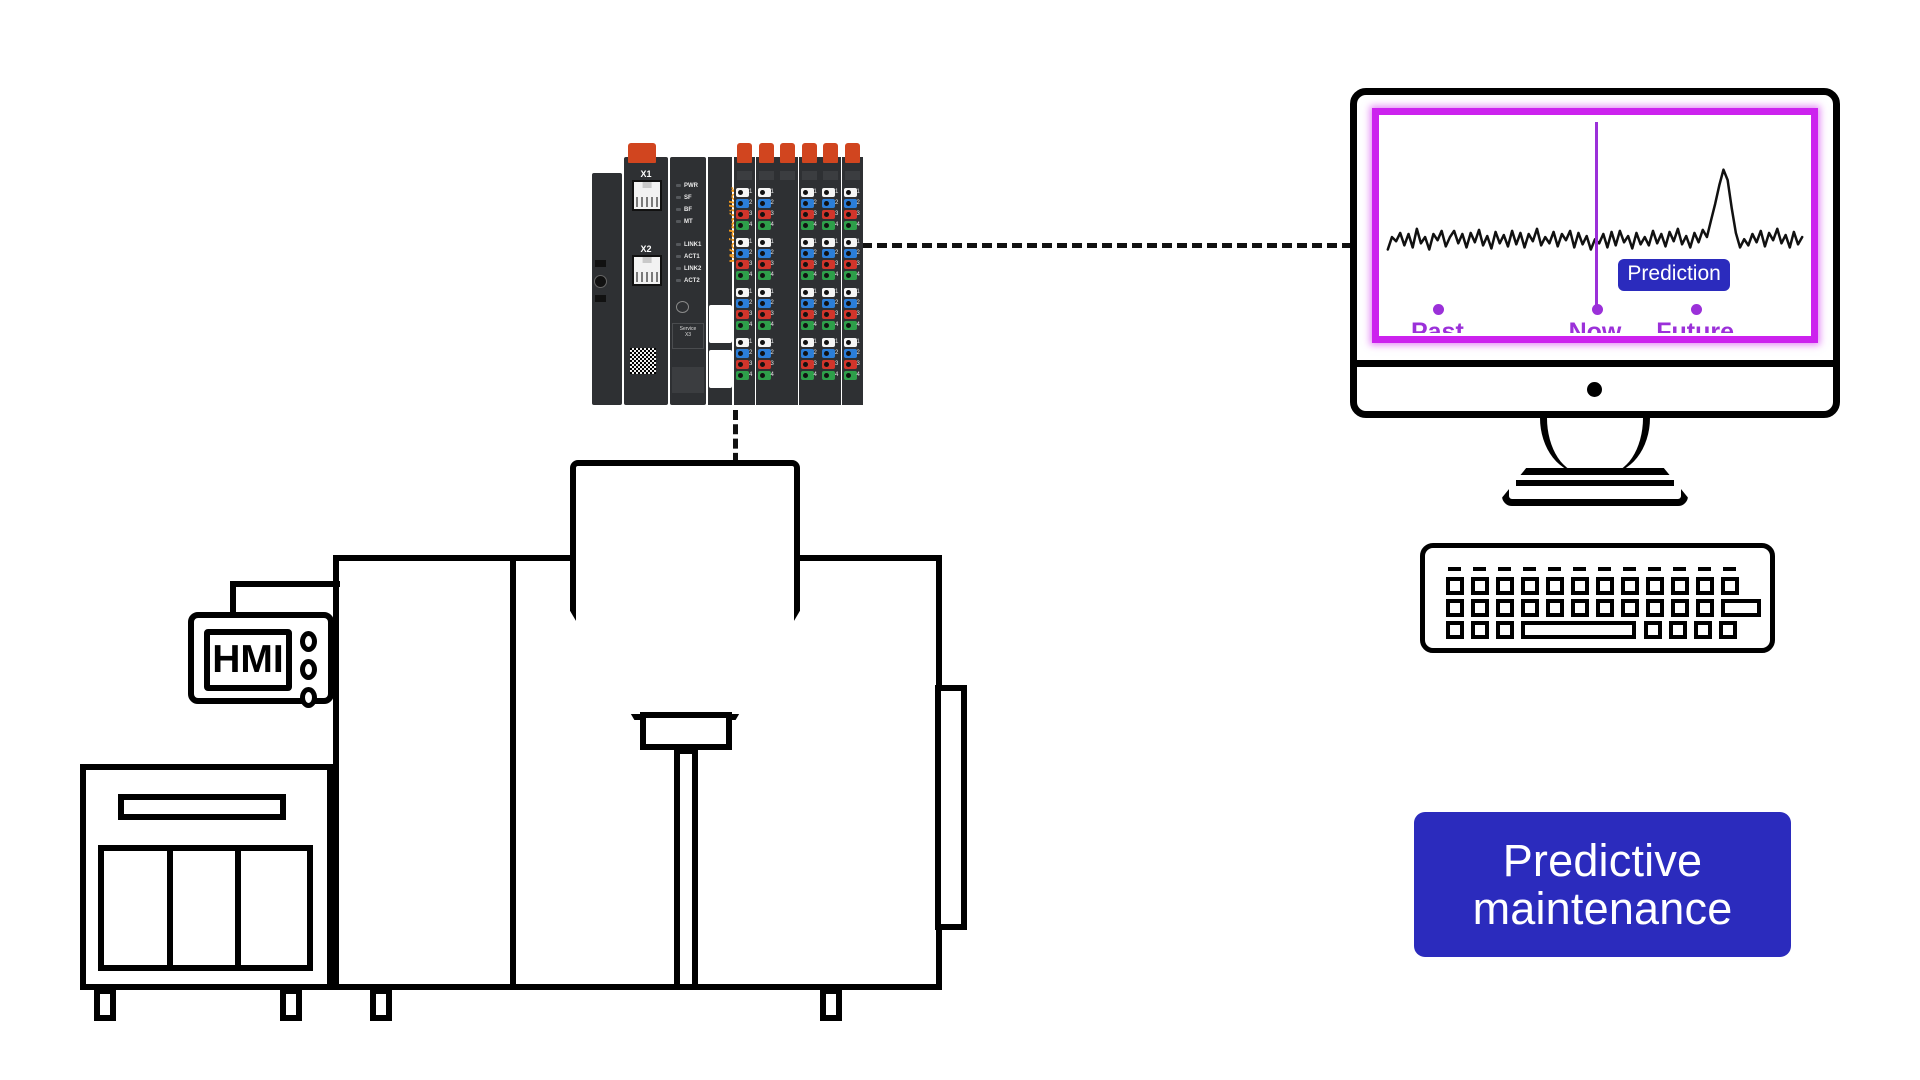 Image resolution: width=1920 pixels, height=1080 pixels. What do you see at coordinates (600, 263) in the screenshot?
I see `plc-side-button` at bounding box center [600, 263].